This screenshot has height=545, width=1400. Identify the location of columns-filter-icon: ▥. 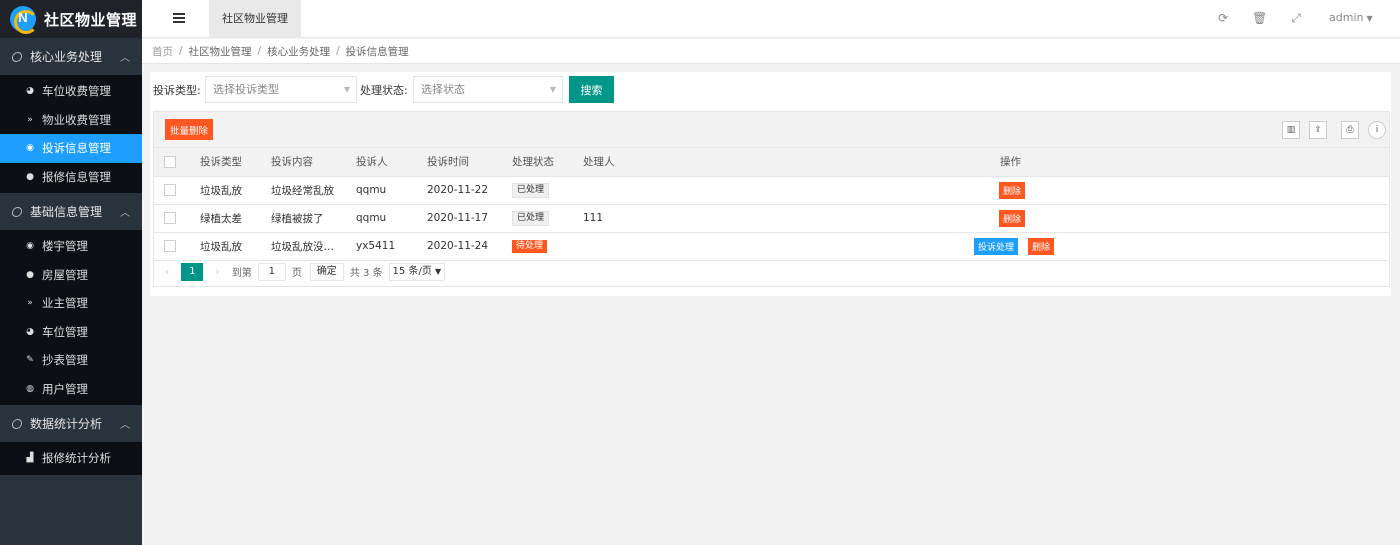
(1291, 130).